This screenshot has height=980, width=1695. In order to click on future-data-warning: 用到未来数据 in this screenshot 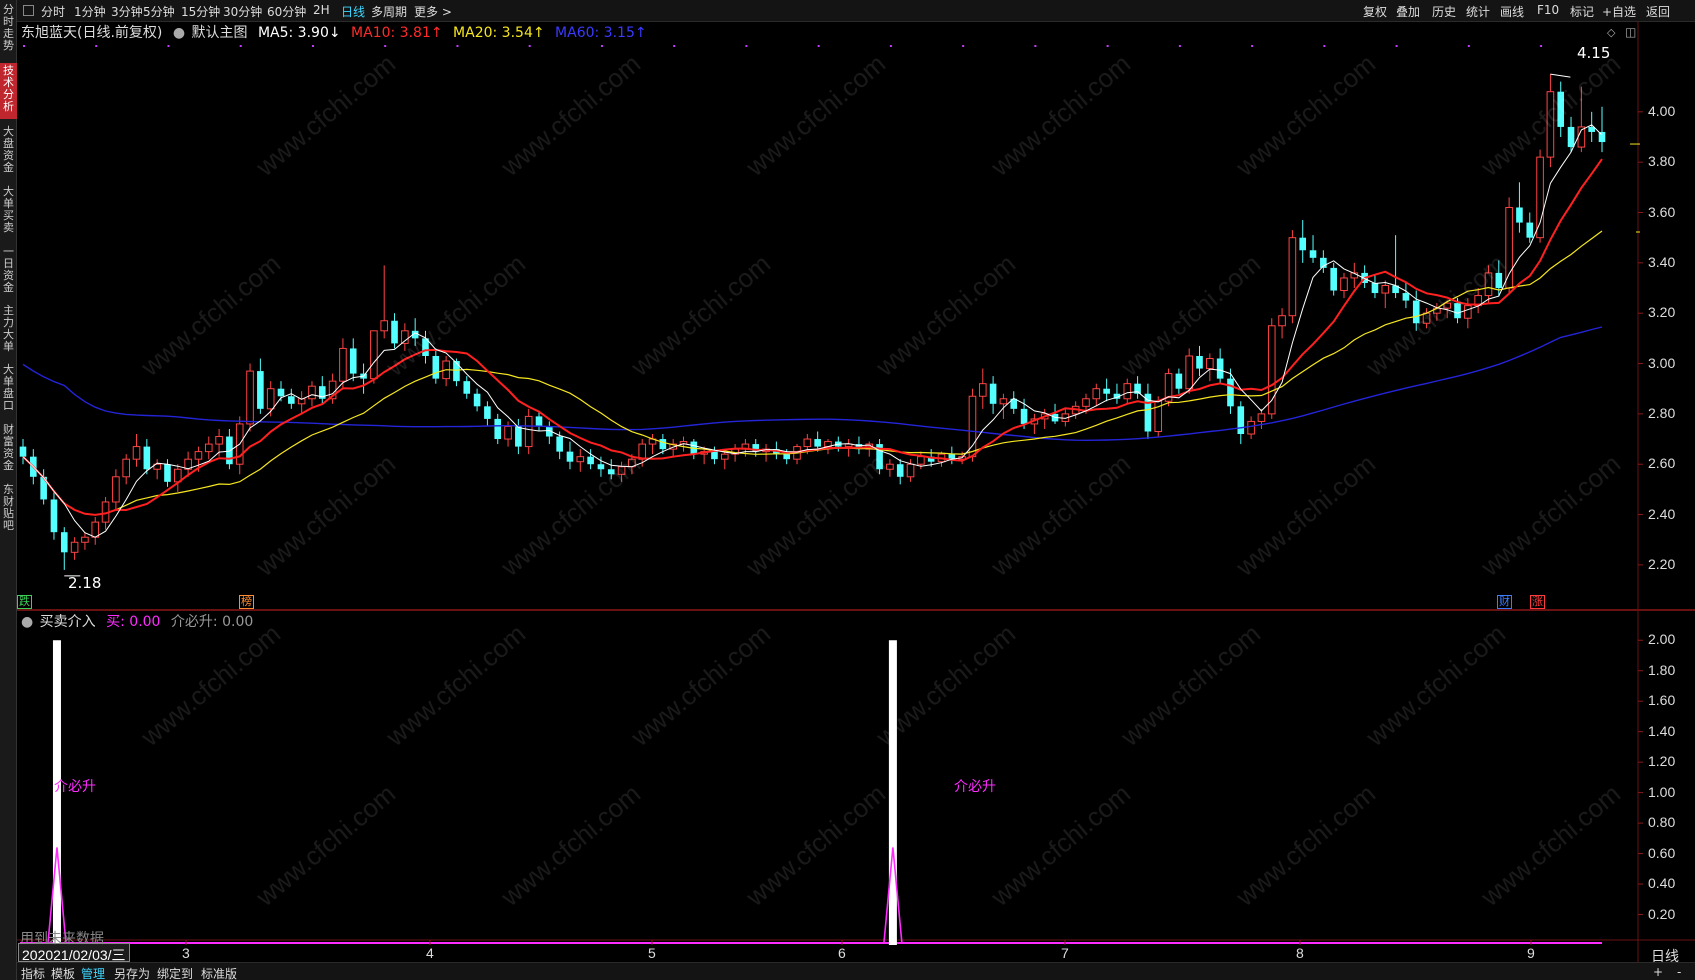, I will do `click(62, 939)`.